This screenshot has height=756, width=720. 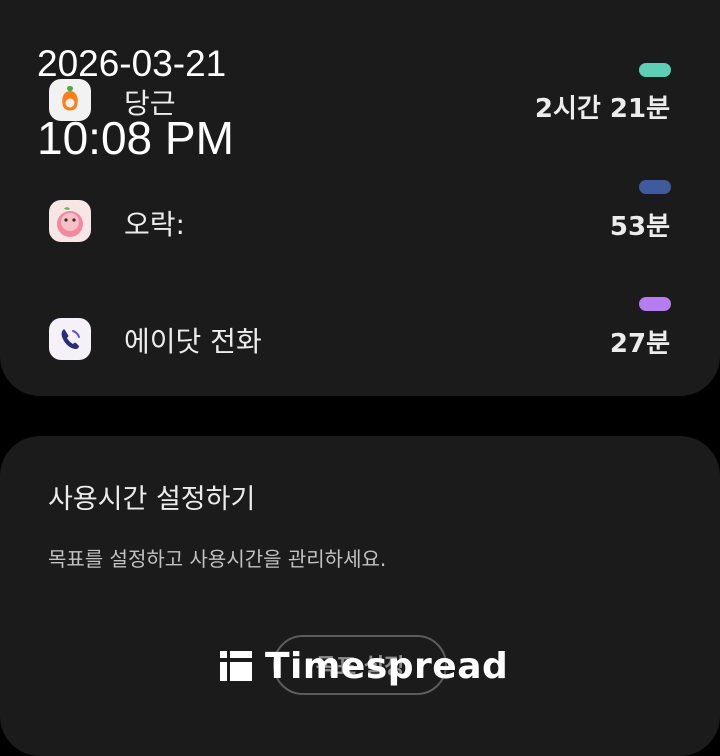 I want to click on overlay-date: 2026-03-21, so click(x=132, y=63).